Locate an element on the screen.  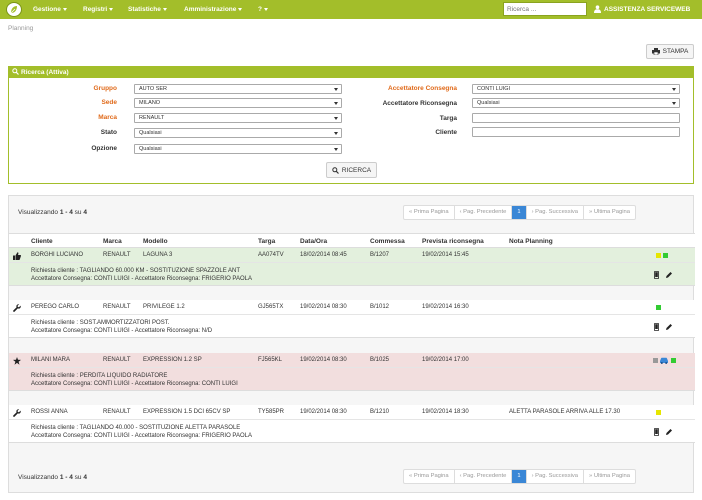
opzione-label: Opzione is located at coordinates (104, 148).